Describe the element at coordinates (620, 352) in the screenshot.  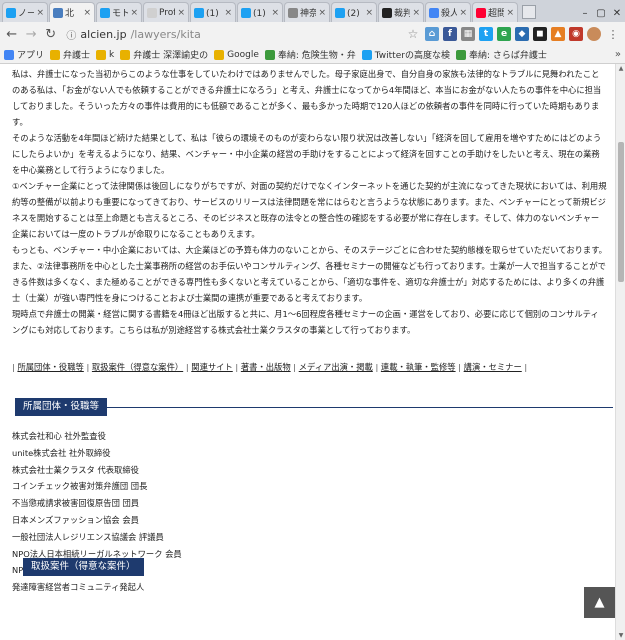
I see `page-scrollbar: ▲ ▼` at that location.